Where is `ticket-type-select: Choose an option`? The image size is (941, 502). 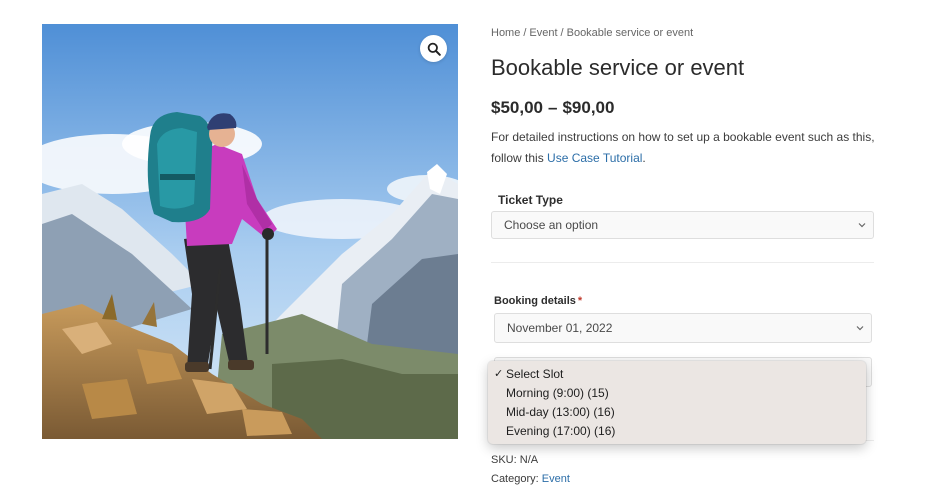
ticket-type-select: Choose an option is located at coordinates (682, 225).